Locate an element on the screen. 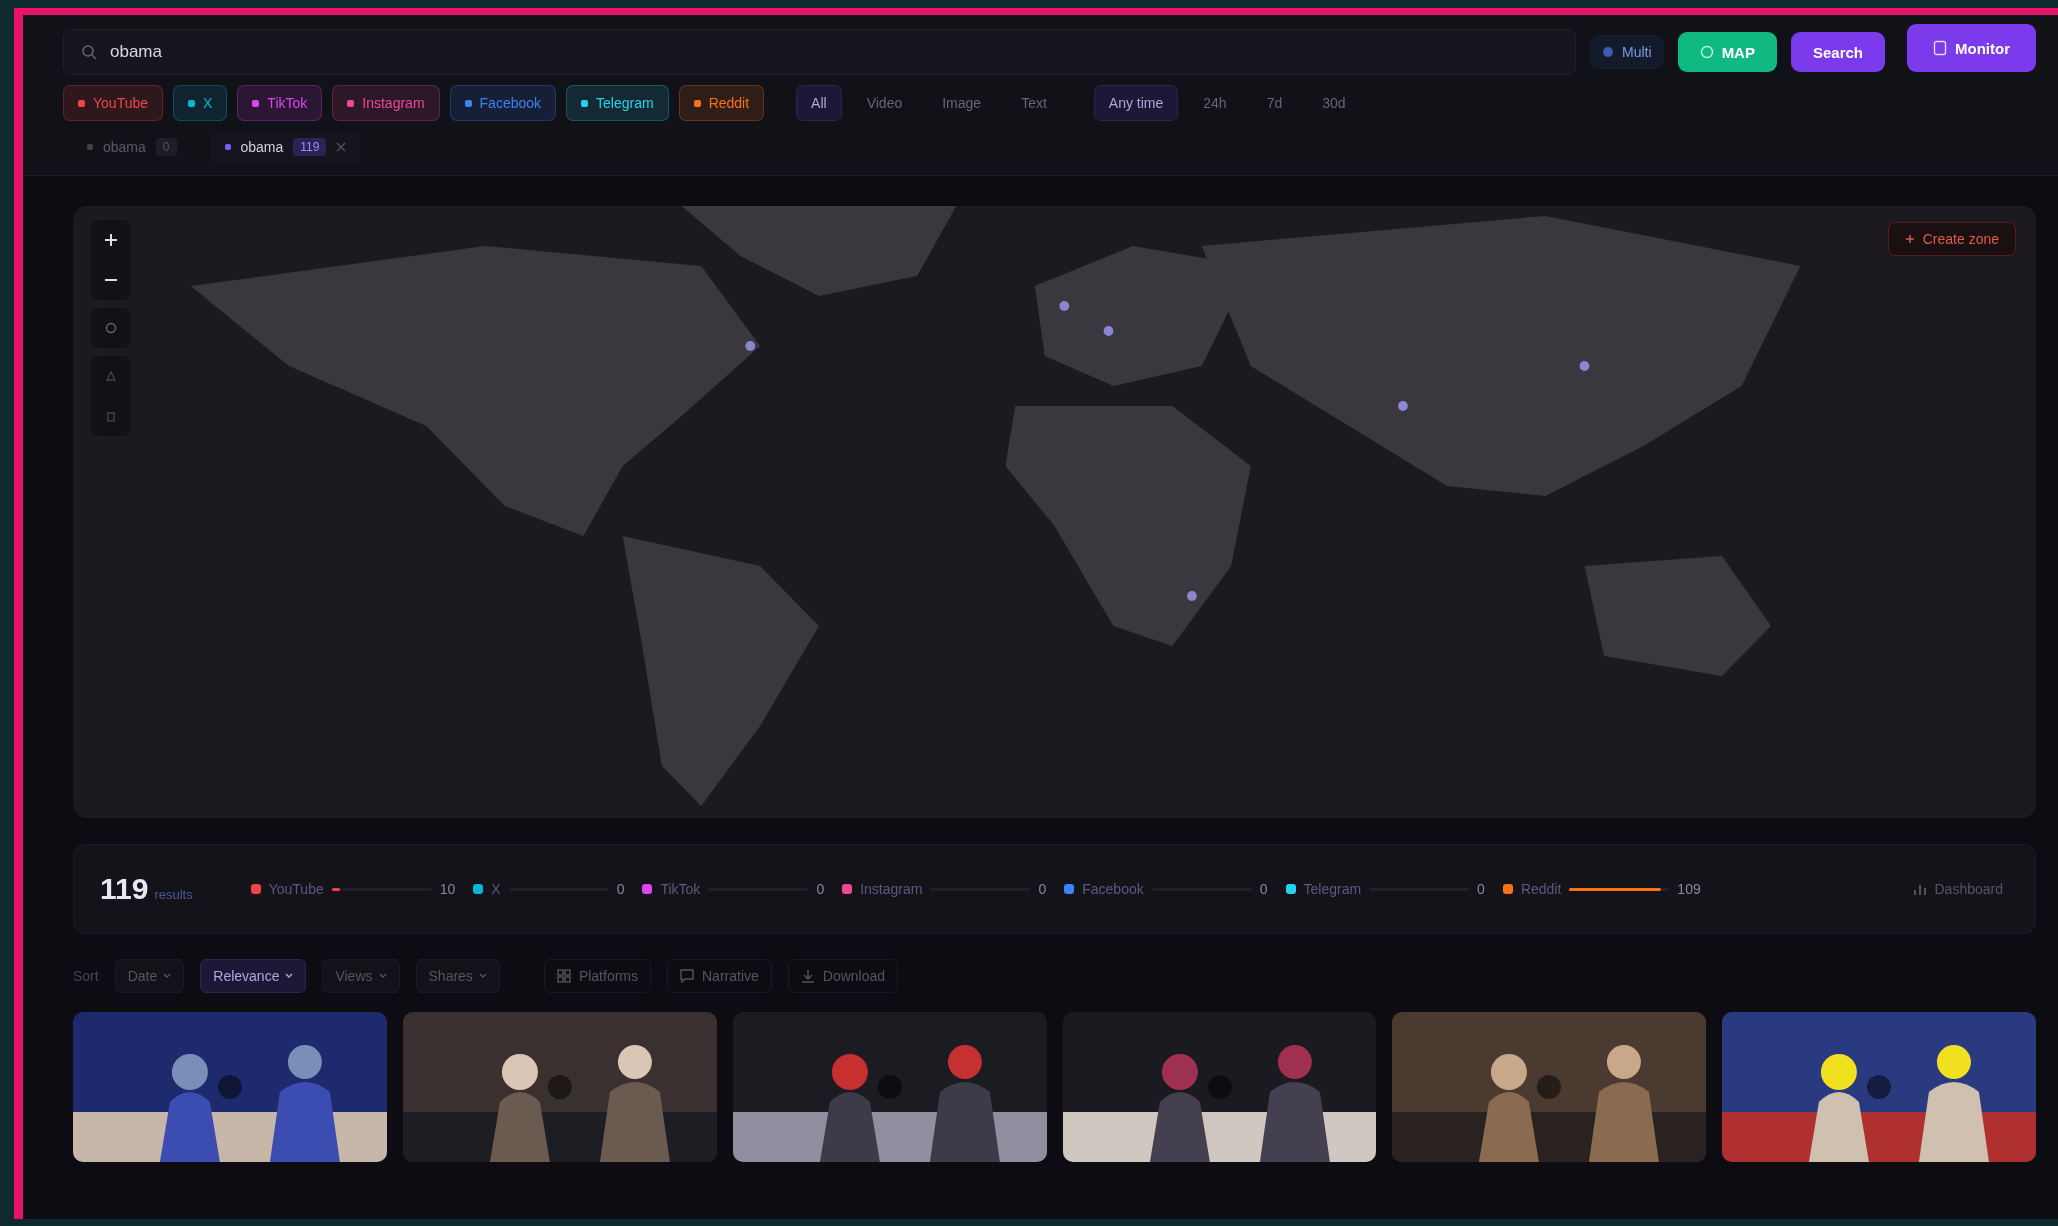 This screenshot has height=1226, width=2058. platform-name: Facebook is located at coordinates (1113, 889).